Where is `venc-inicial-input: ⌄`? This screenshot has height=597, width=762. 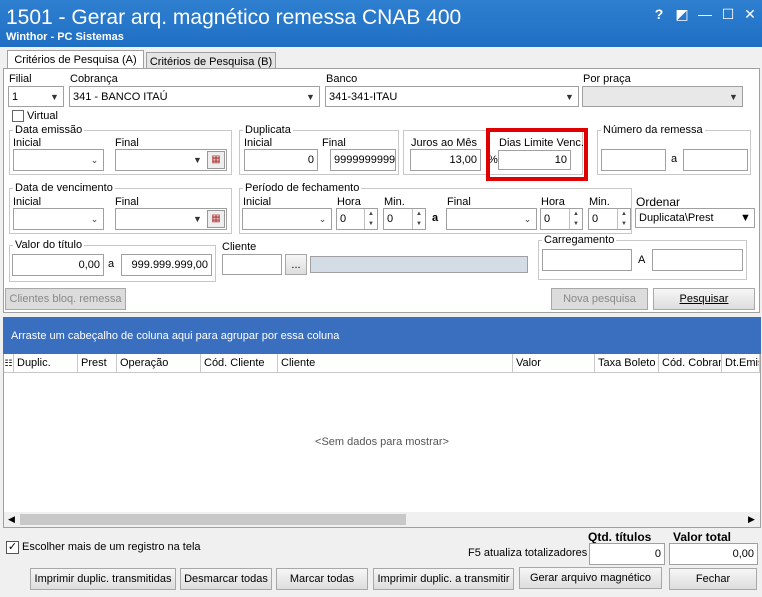 venc-inicial-input: ⌄ is located at coordinates (58, 219).